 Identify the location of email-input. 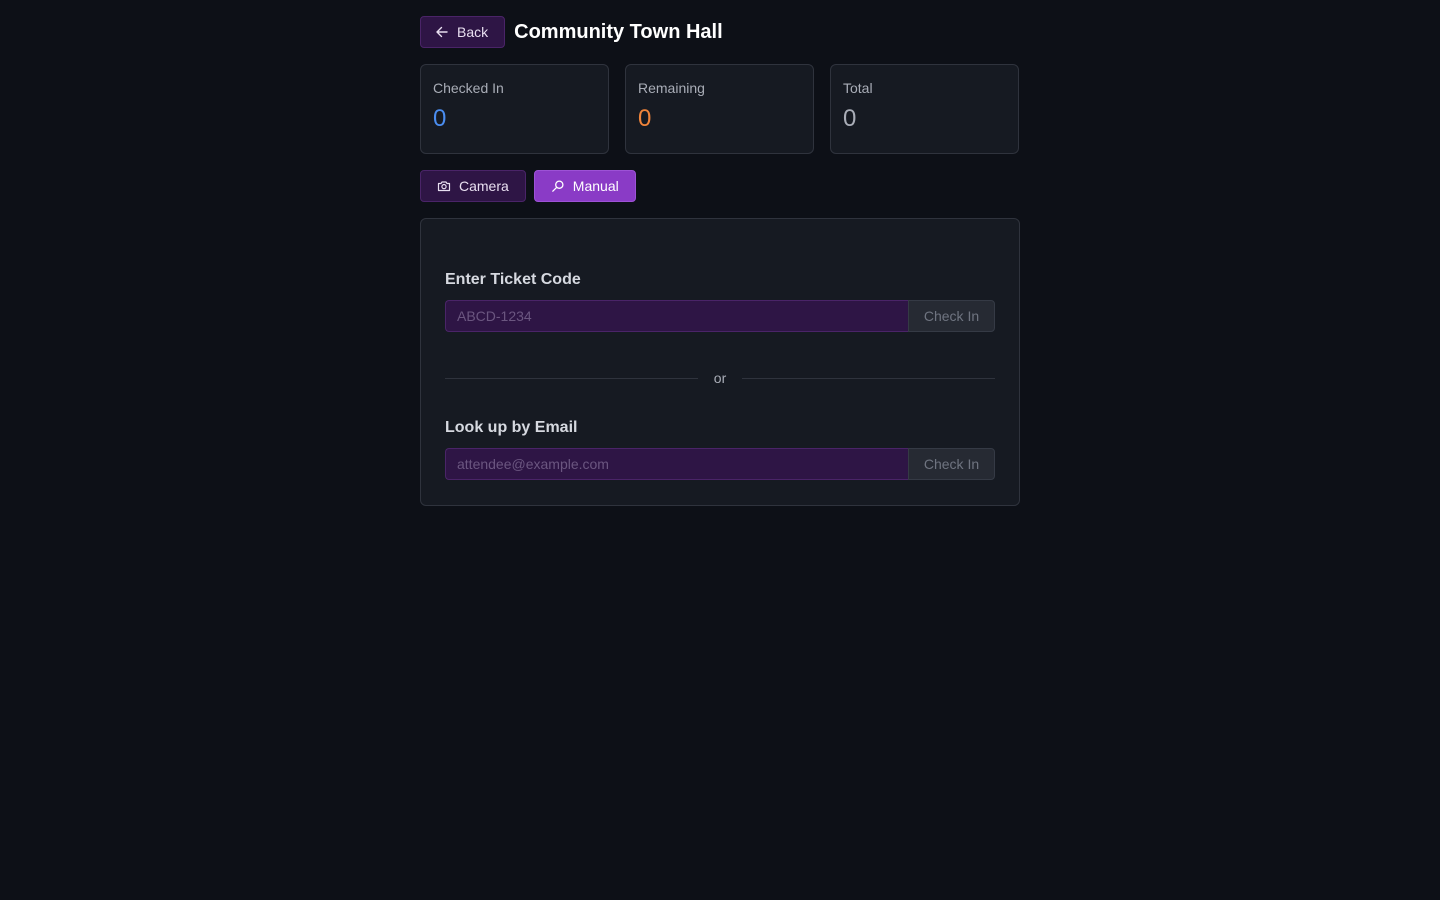
(676, 464).